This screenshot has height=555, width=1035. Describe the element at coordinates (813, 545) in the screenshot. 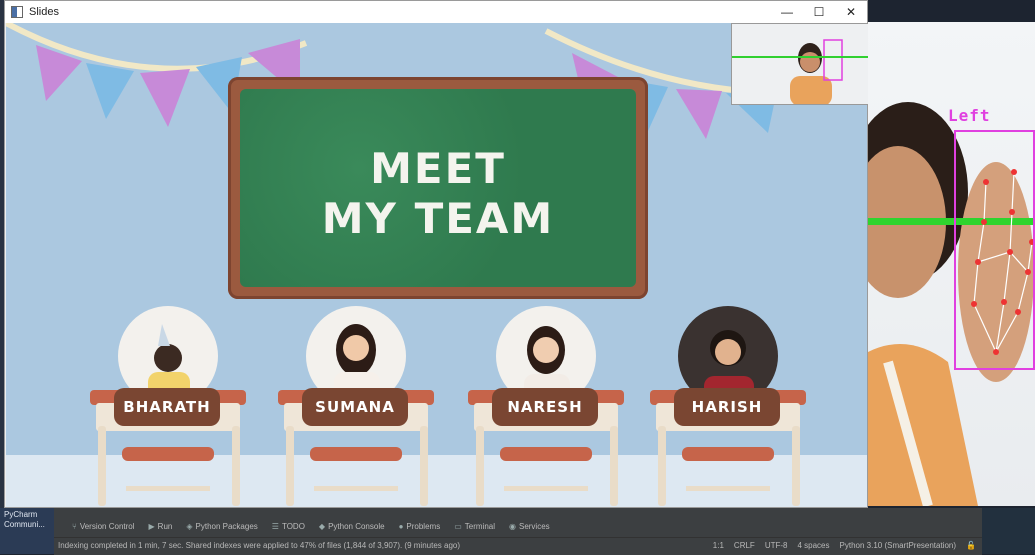

I see `indent-setting: 4 spaces` at that location.